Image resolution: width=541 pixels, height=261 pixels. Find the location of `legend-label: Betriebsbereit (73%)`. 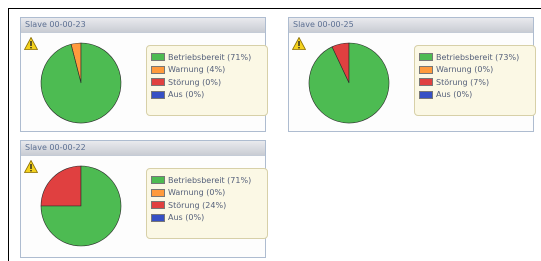

legend-label: Betriebsbereit (73%) is located at coordinates (478, 57).